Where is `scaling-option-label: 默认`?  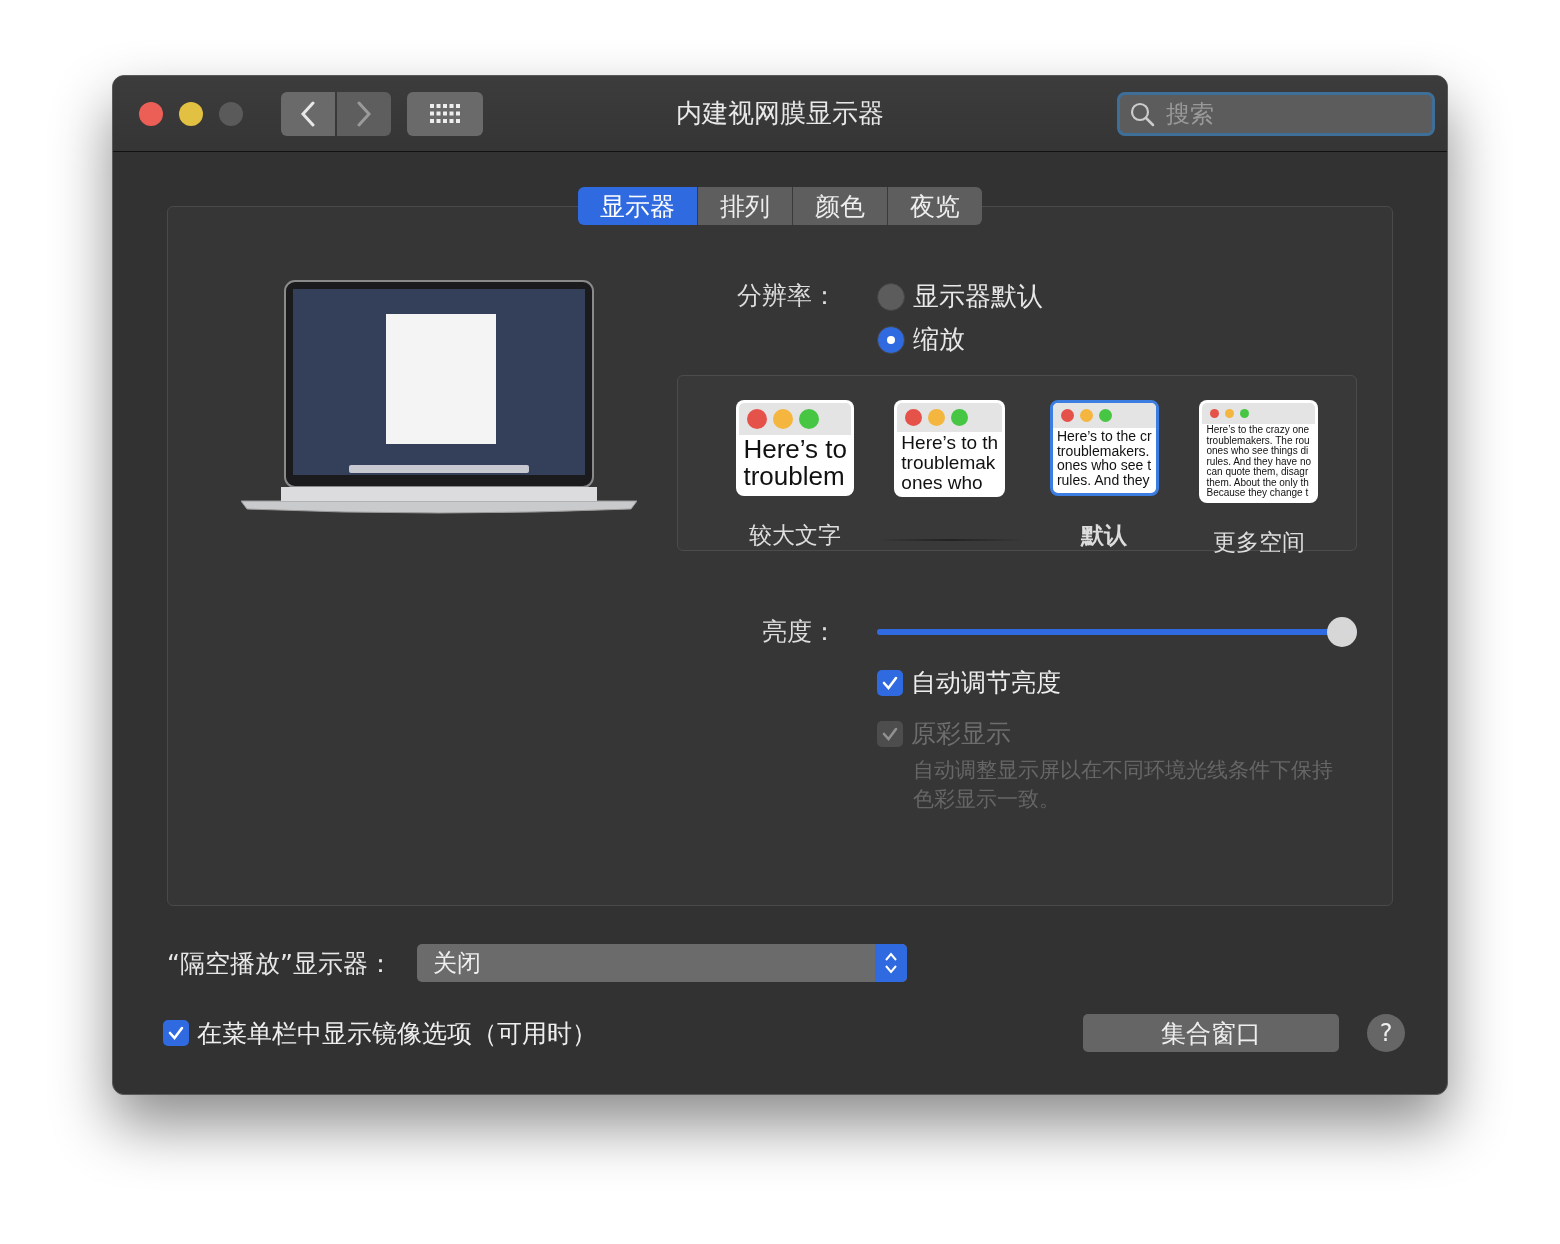
scaling-option-label: 默认 is located at coordinates (1104, 535).